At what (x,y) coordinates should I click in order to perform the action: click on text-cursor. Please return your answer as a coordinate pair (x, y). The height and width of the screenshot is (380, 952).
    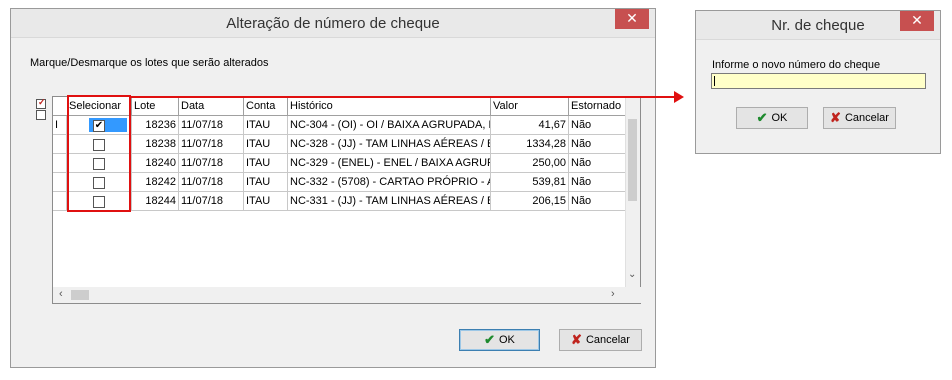
    Looking at the image, I should click on (714, 81).